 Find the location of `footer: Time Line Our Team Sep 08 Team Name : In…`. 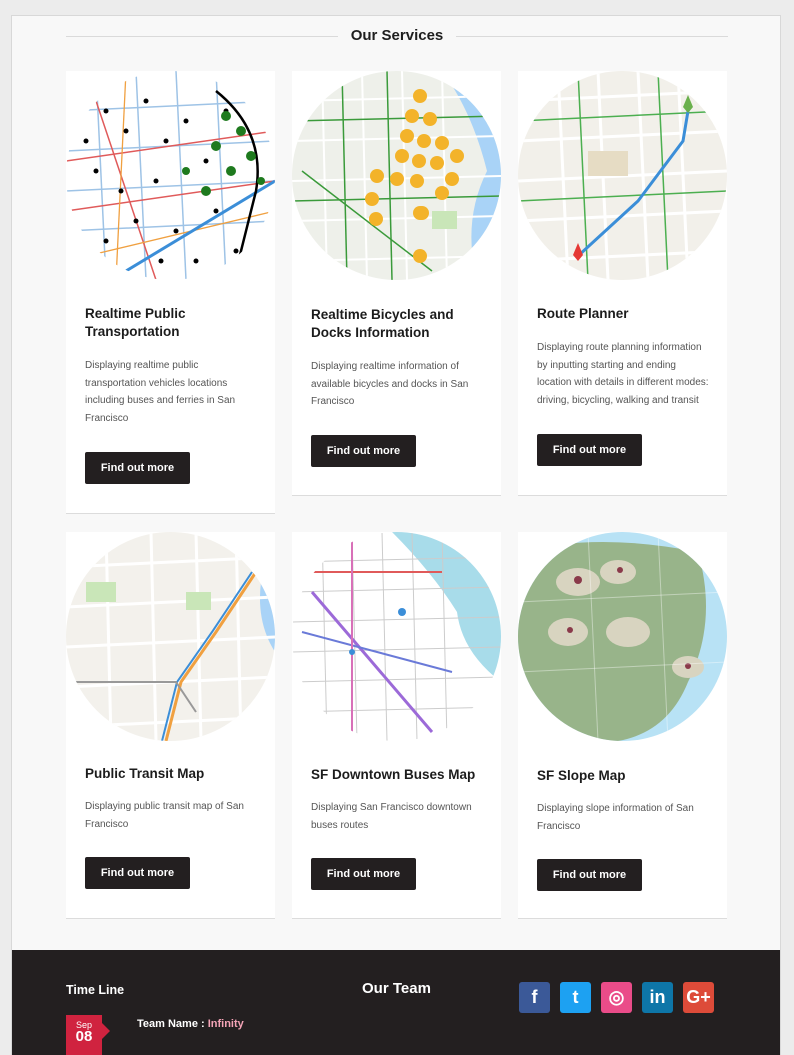

footer: Time Line Our Team Sep 08 Team Name : In… is located at coordinates (396, 1002).